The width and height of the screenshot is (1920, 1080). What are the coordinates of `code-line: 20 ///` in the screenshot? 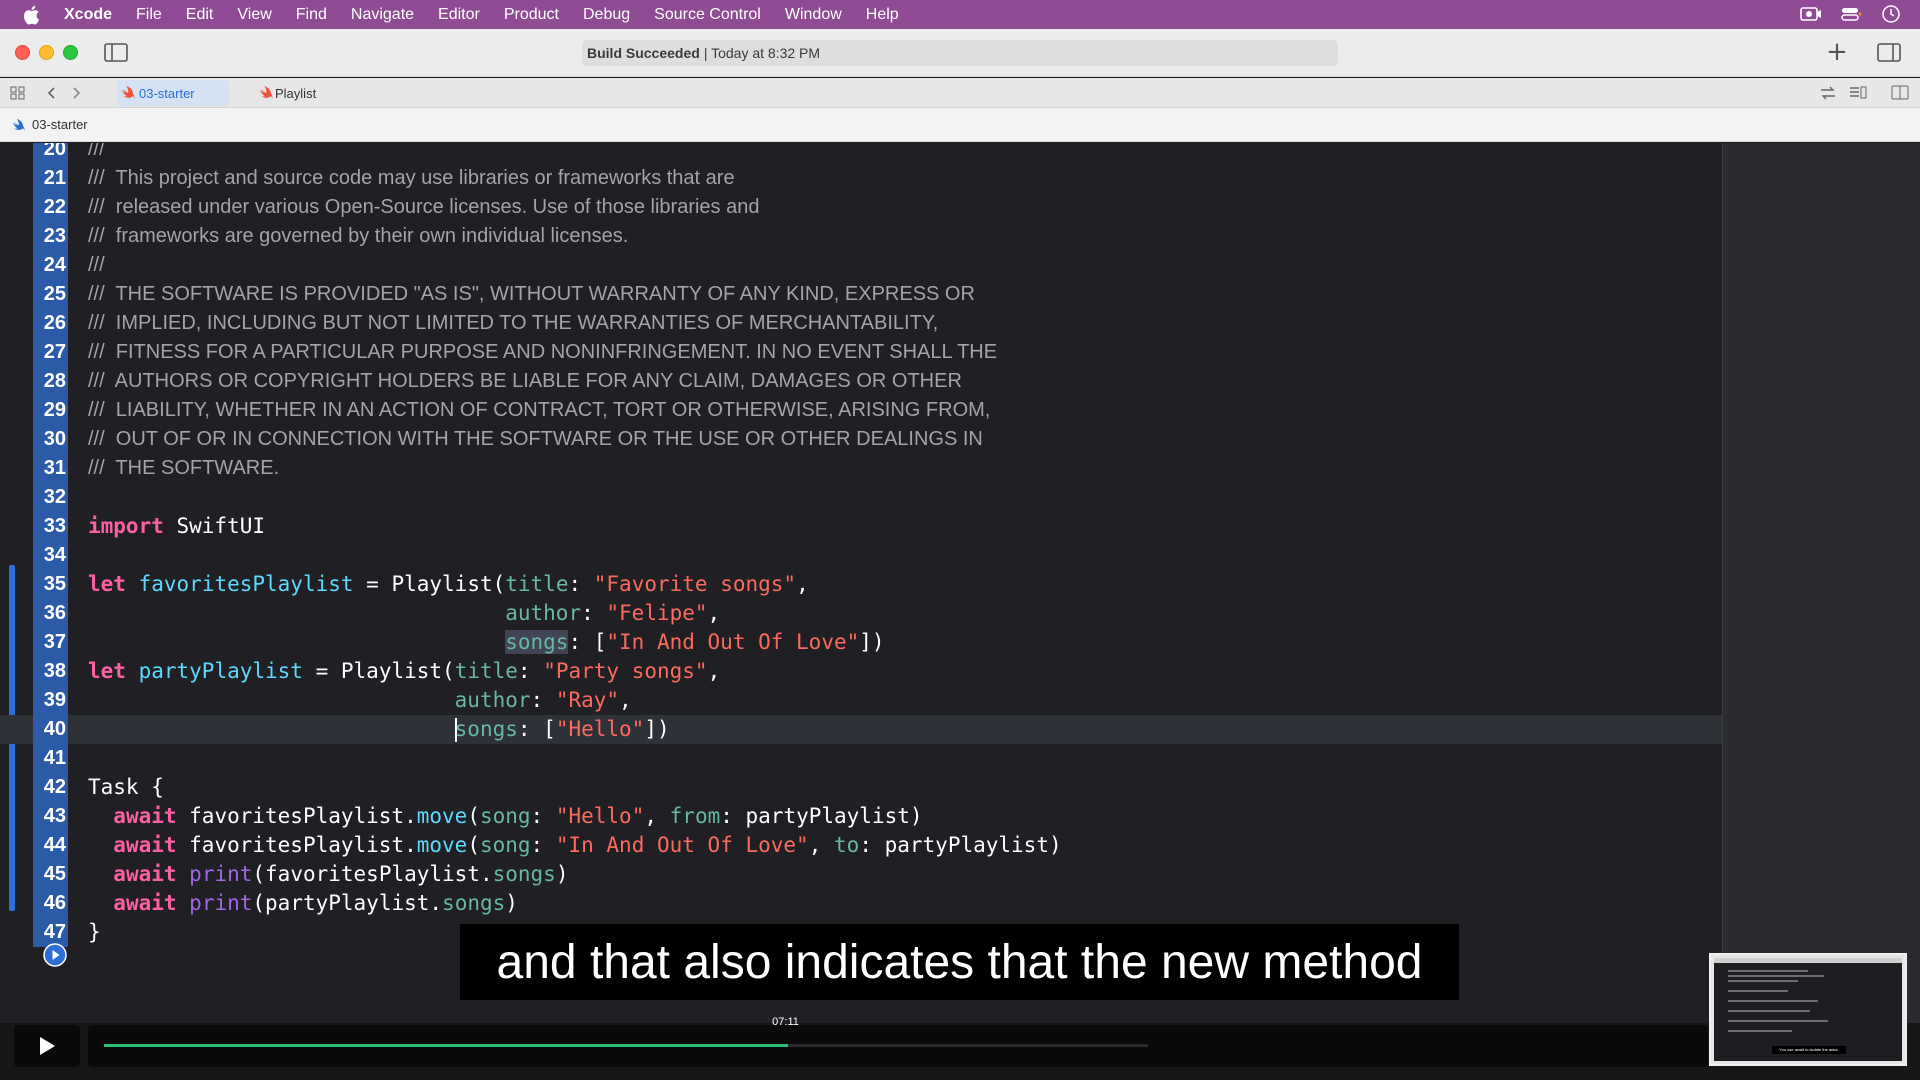 It's located at (861, 153).